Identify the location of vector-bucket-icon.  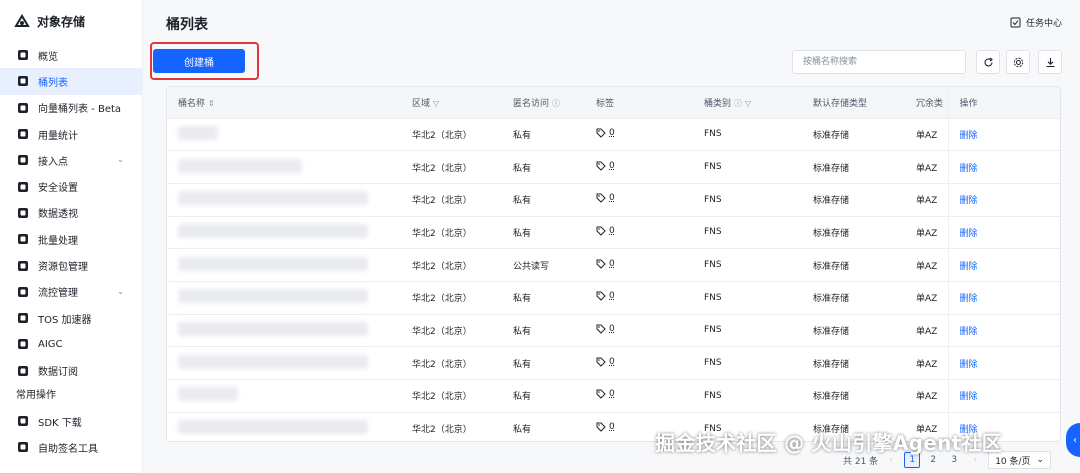
(23, 108).